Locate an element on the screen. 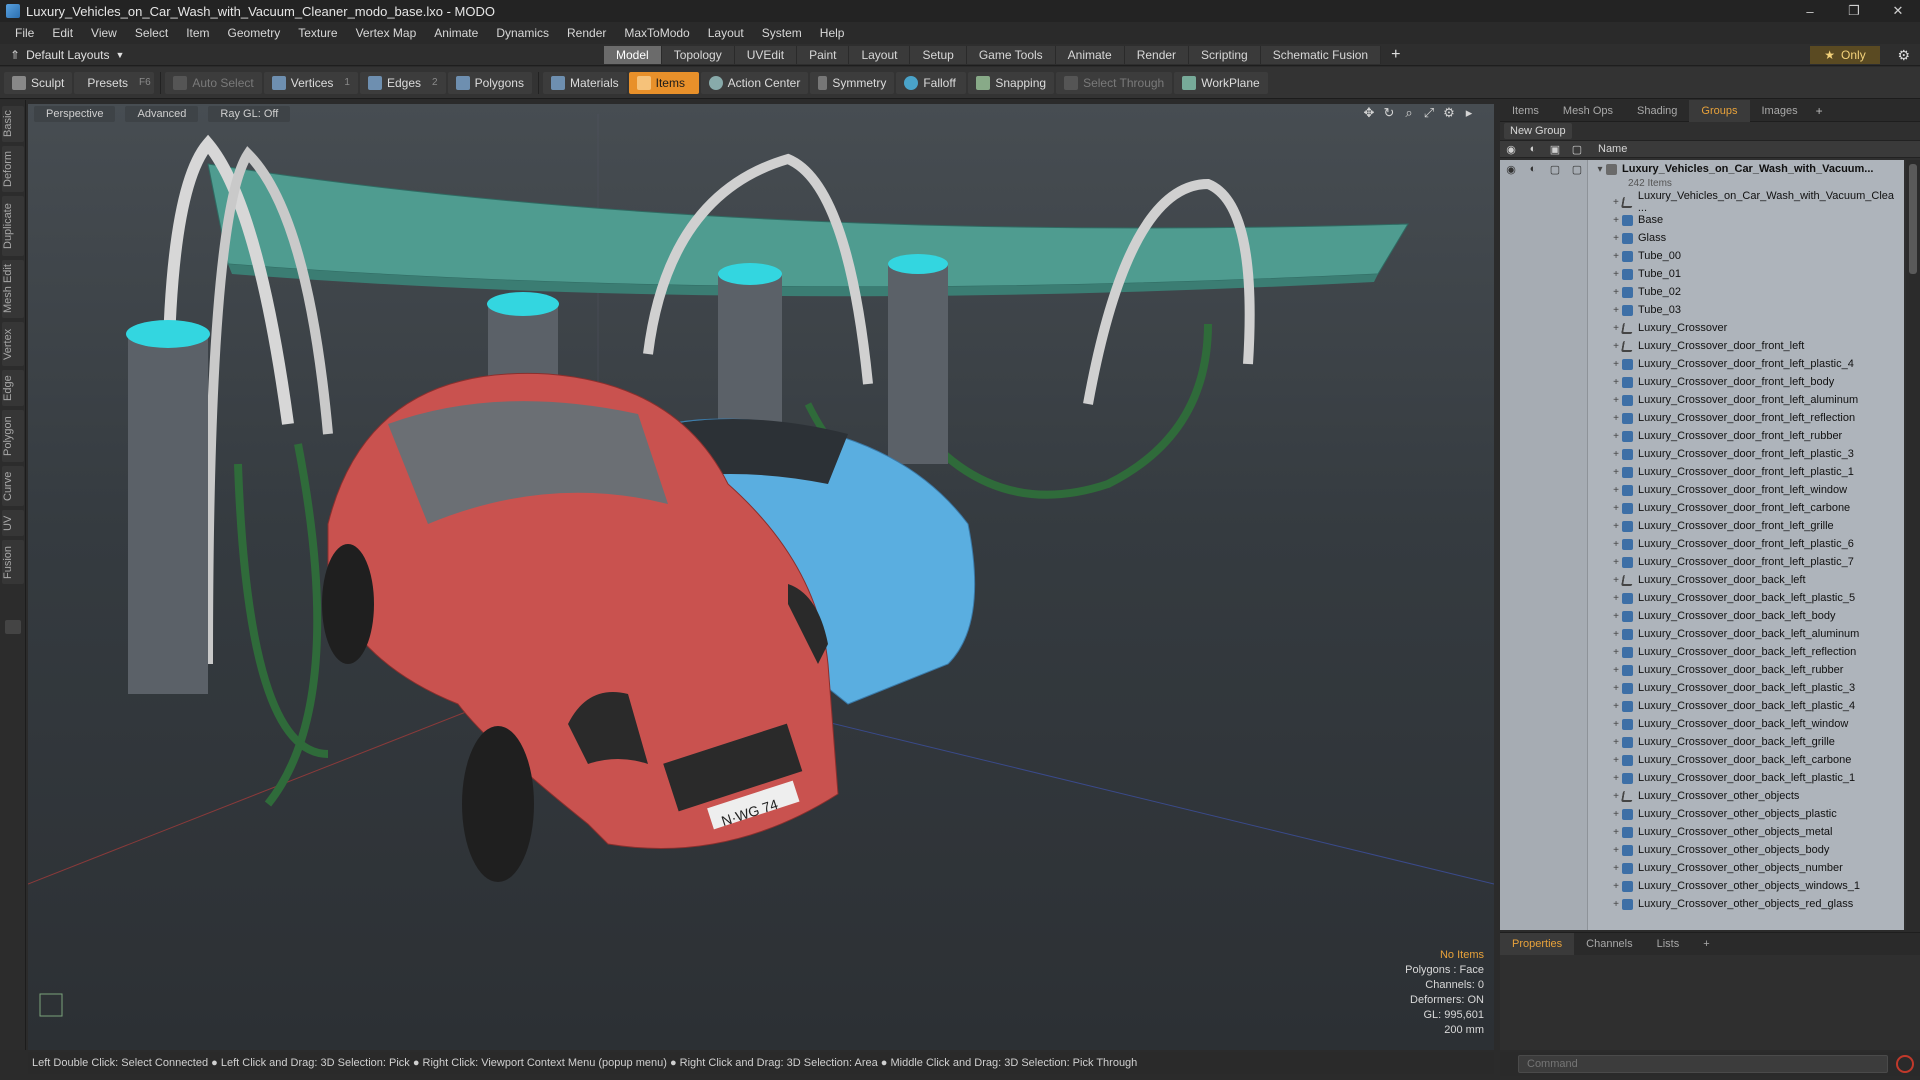 Image resolution: width=1920 pixels, height=1080 pixels. tab-lists: Lists is located at coordinates (1668, 944).